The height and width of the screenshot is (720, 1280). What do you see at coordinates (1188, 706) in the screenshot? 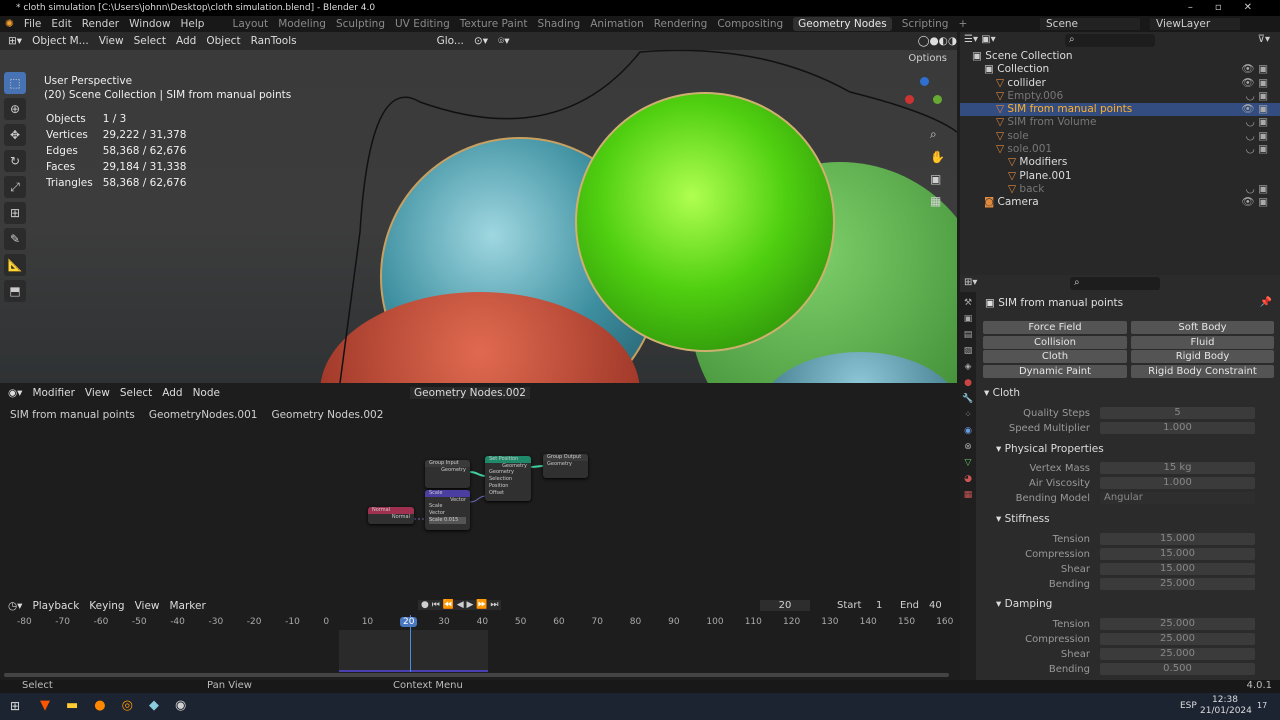
I see `language-indicator: ESP` at bounding box center [1188, 706].